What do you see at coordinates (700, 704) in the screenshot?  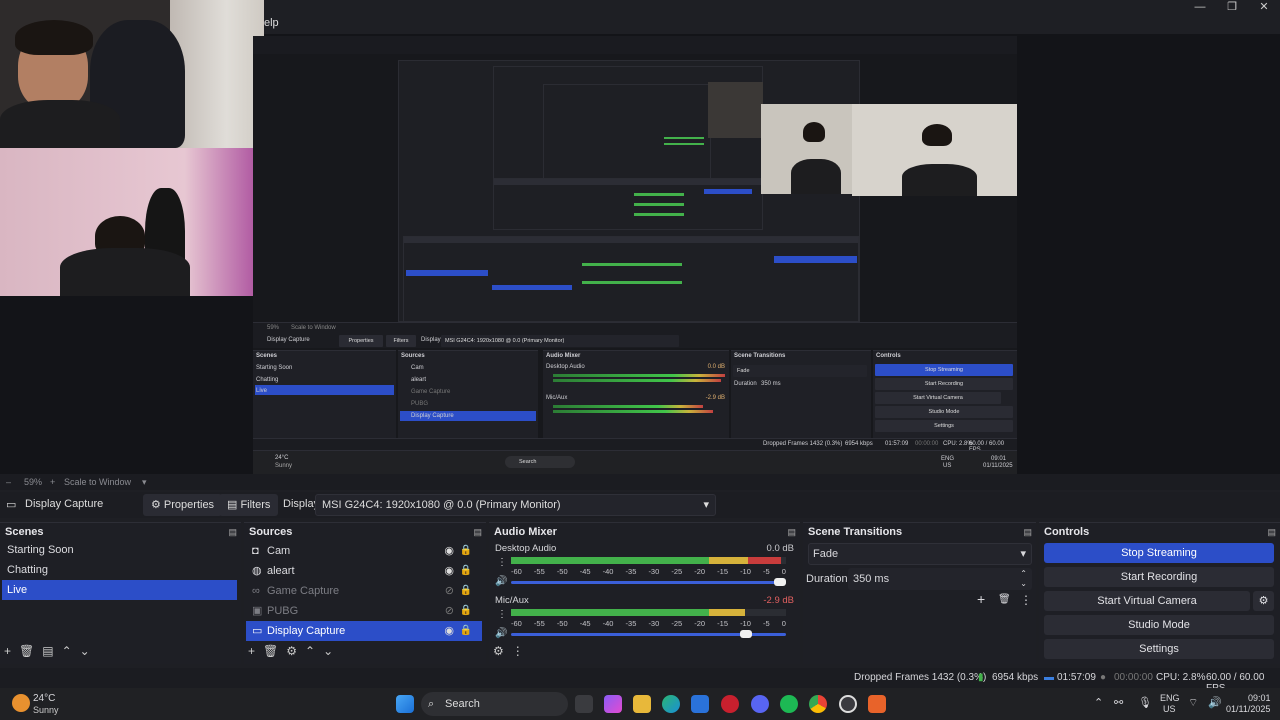 I see `store-icon` at bounding box center [700, 704].